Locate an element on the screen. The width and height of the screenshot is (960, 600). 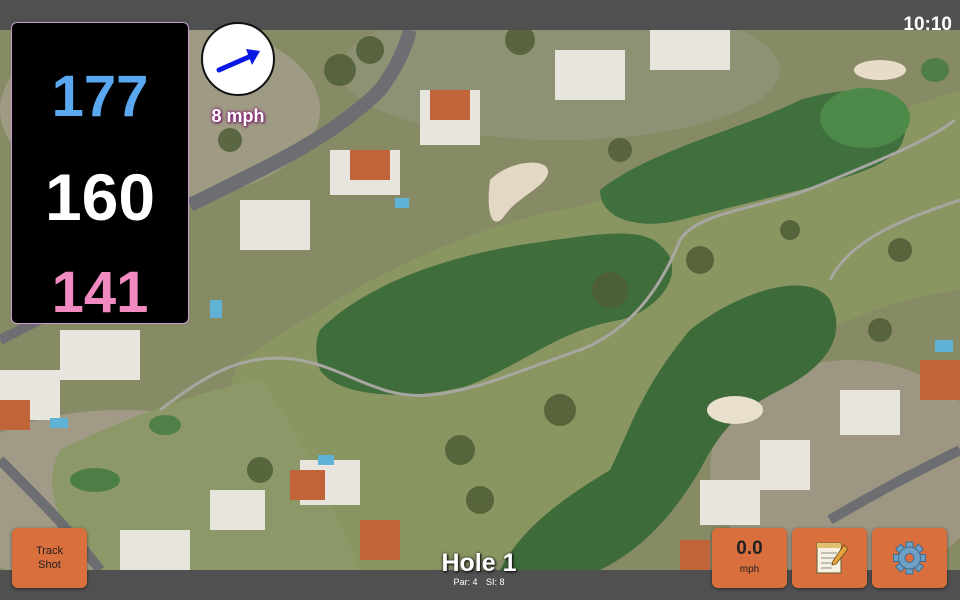
hole-title: Hole 1 is located at coordinates (479, 563).